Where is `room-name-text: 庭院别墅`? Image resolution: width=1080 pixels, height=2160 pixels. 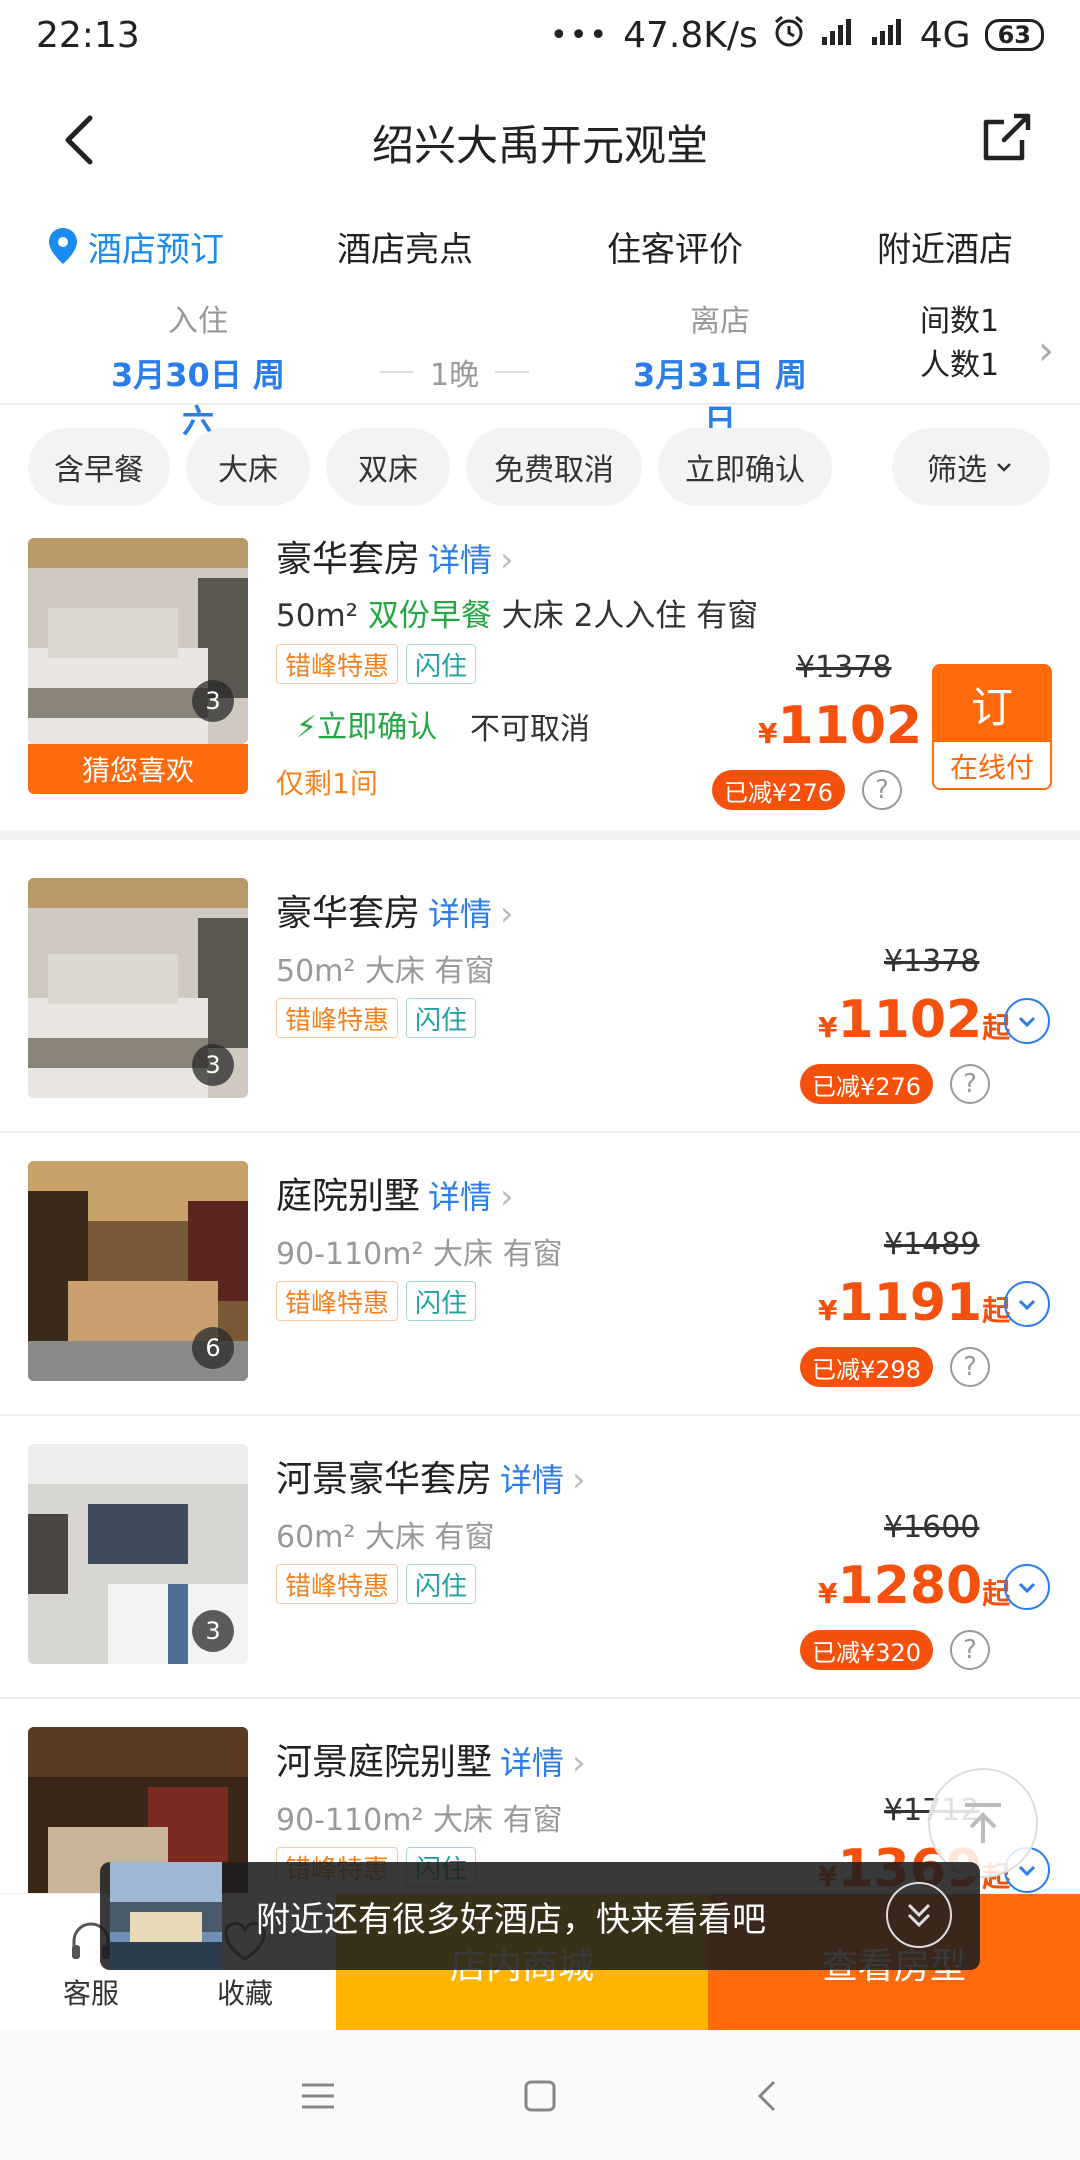
room-name-text: 庭院别墅 is located at coordinates (348, 1196).